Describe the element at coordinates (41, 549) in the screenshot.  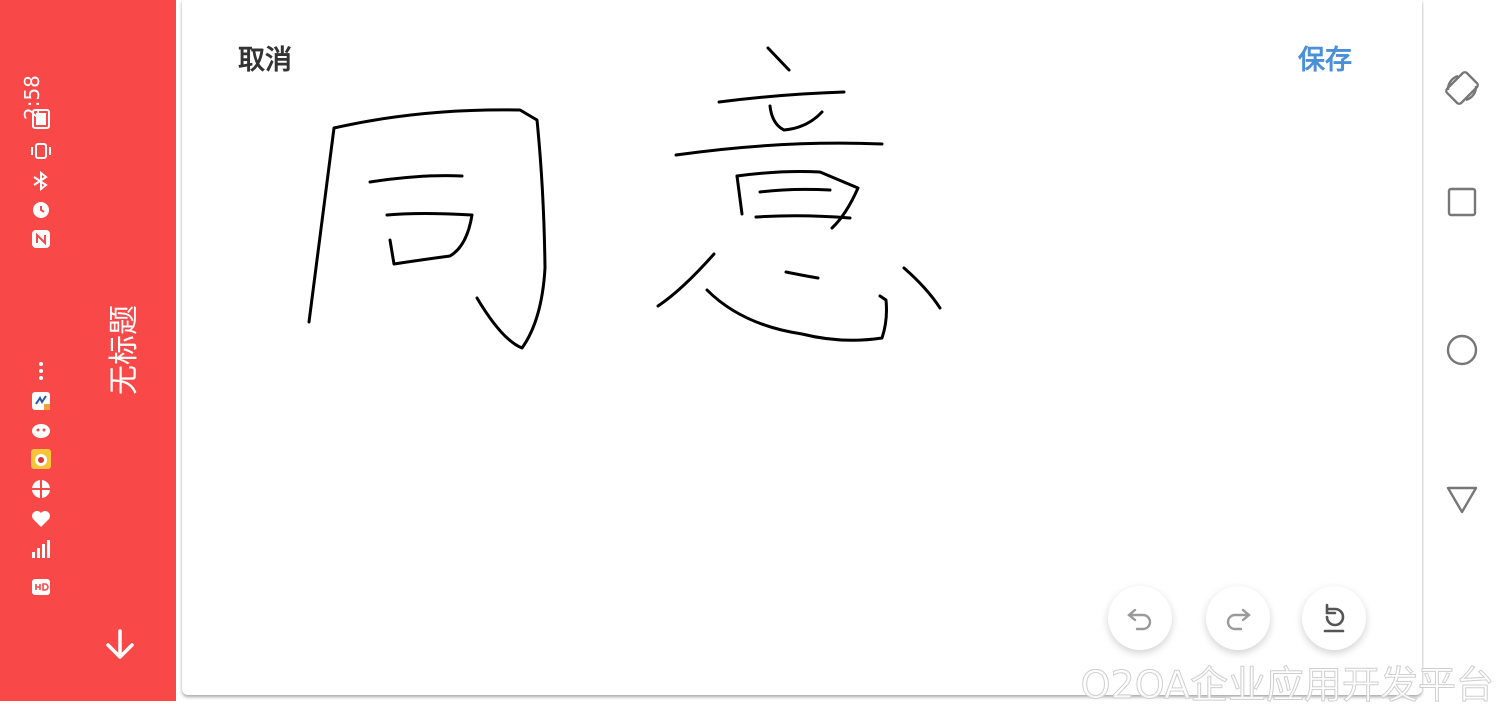
I see `signal-icon` at that location.